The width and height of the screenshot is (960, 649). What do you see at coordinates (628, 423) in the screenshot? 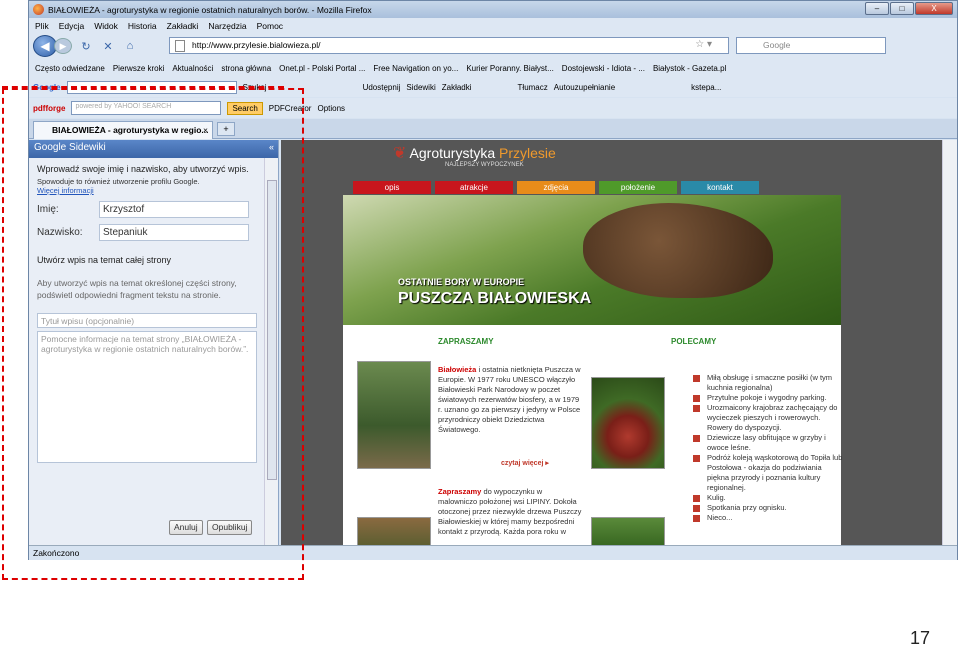
I see `berries-photo` at bounding box center [628, 423].